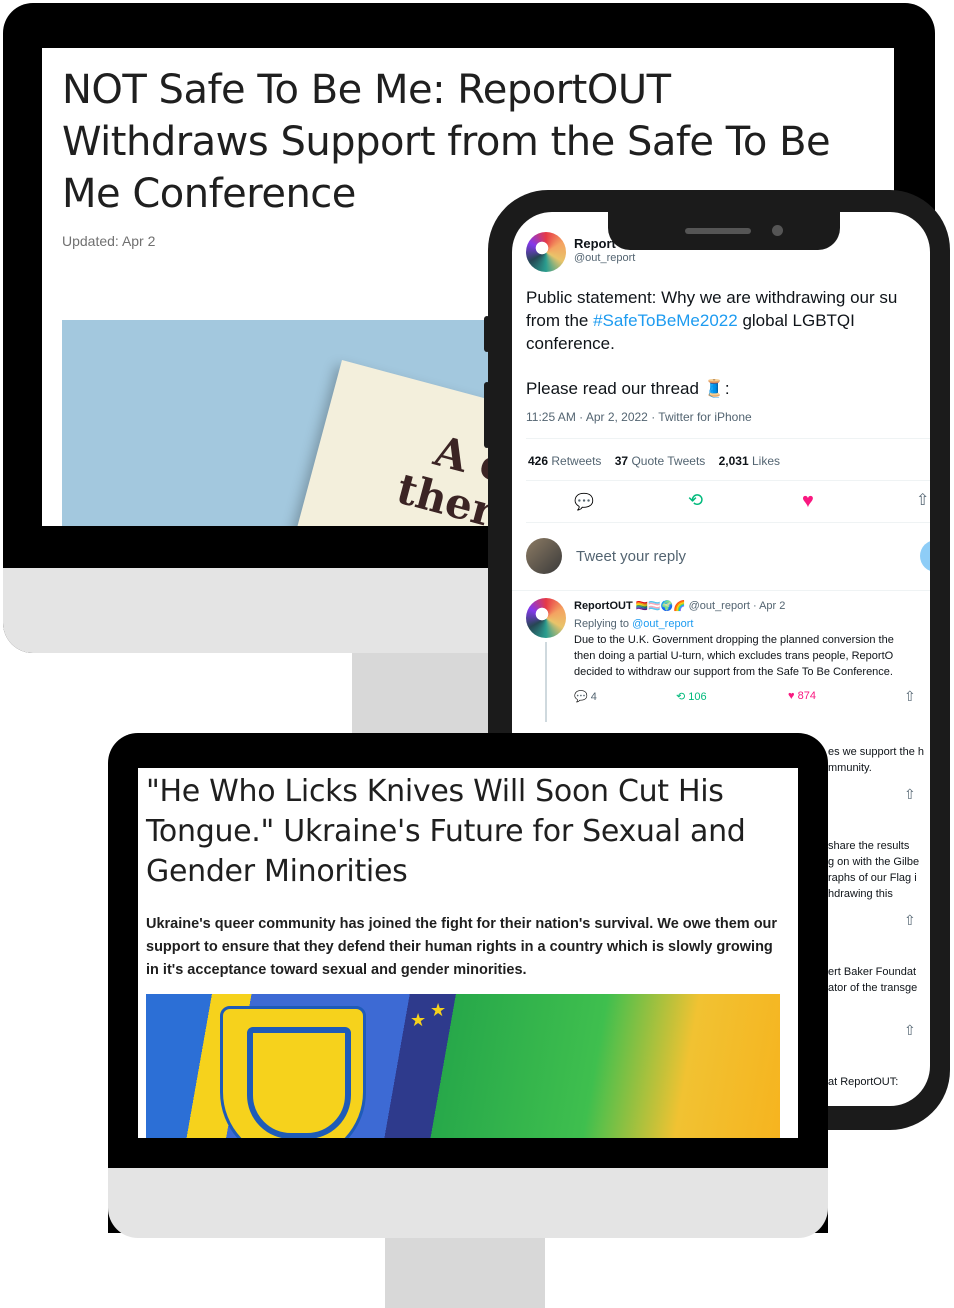 The height and width of the screenshot is (1308, 954). I want to click on reply-button, so click(925, 556).